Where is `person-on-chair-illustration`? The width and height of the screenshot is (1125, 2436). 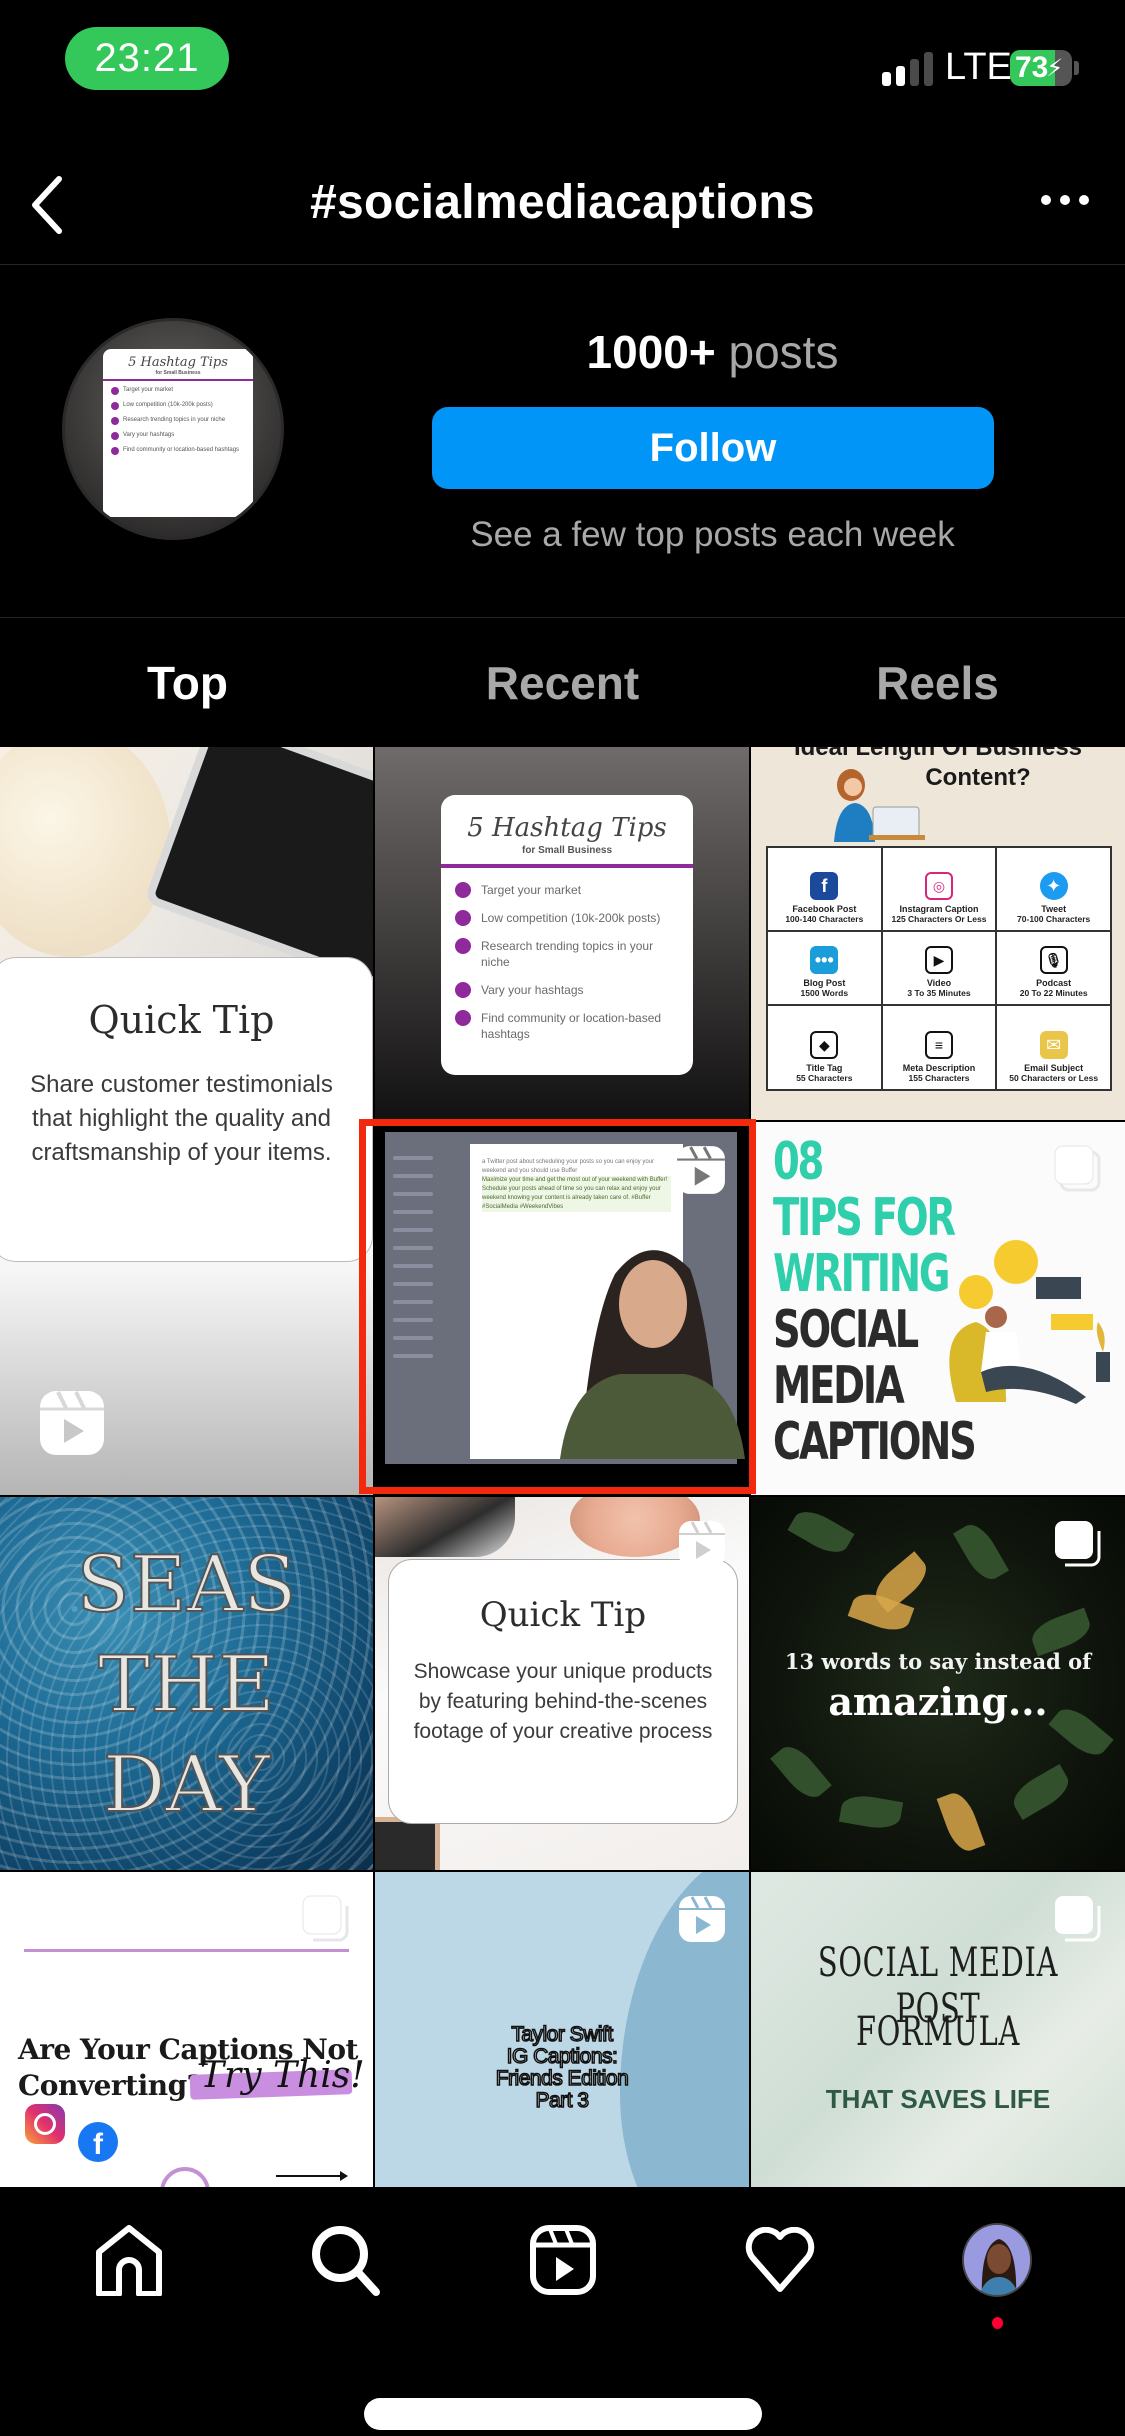 person-on-chair-illustration is located at coordinates (1029, 1322).